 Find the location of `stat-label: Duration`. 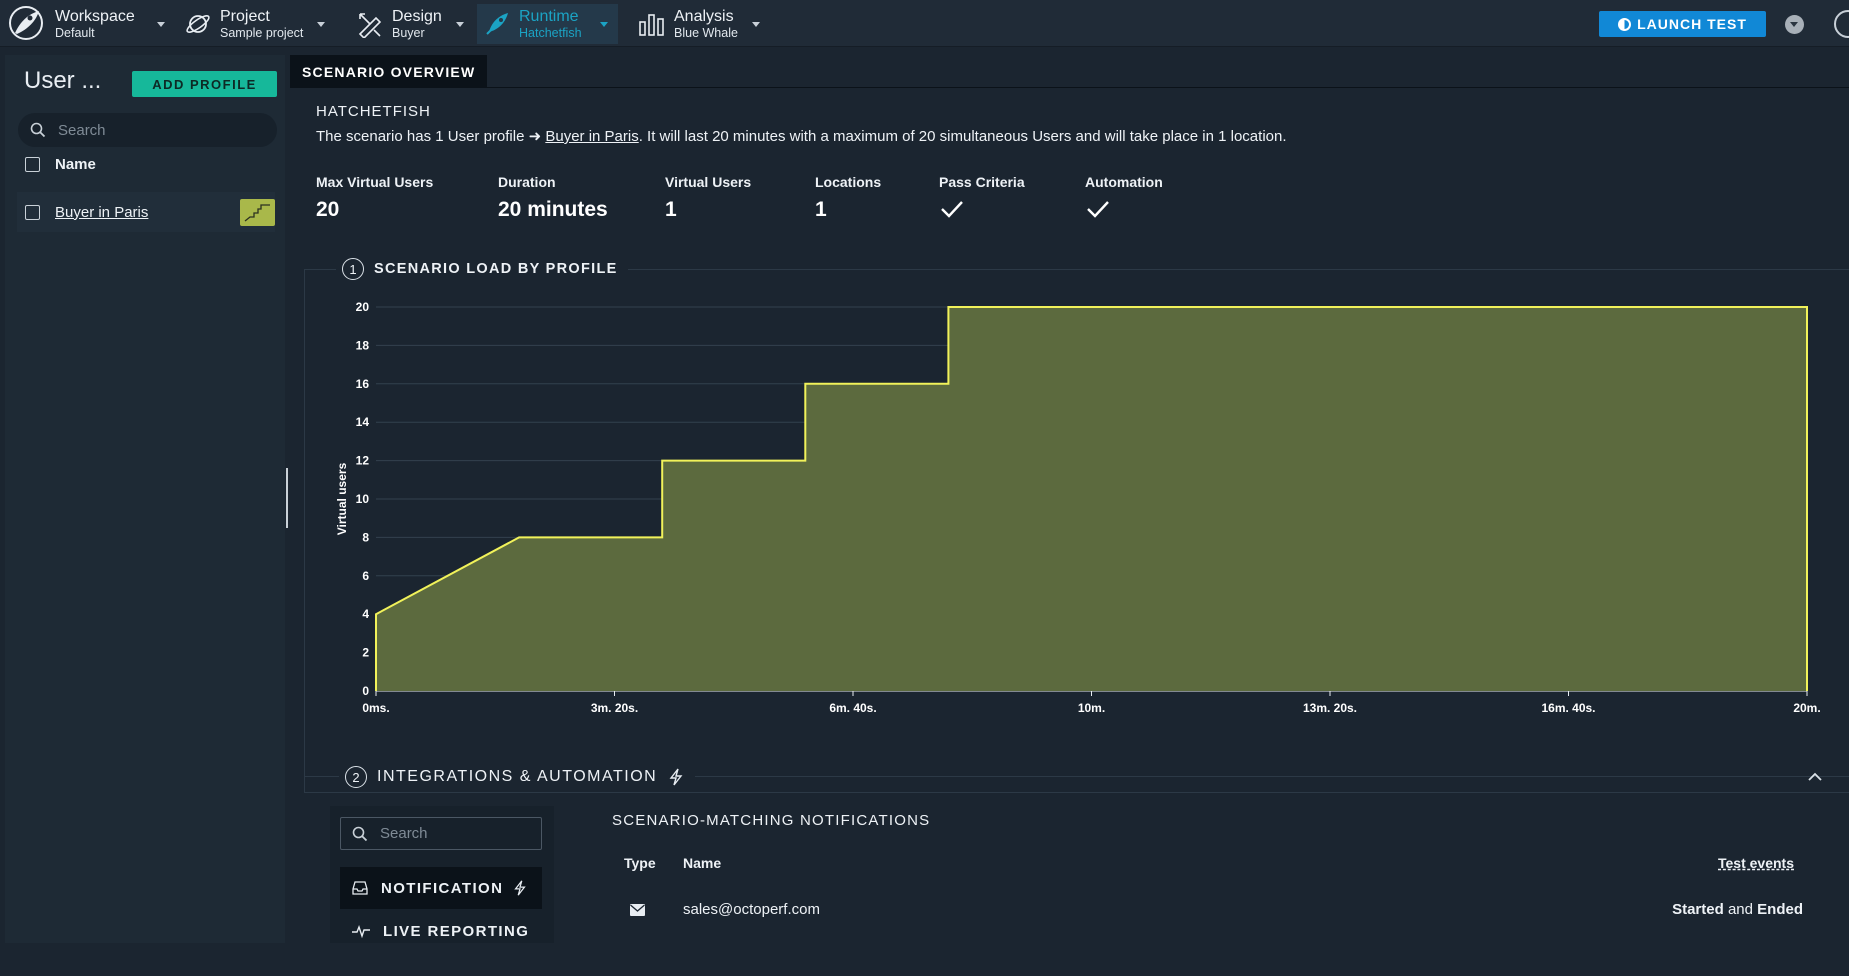

stat-label: Duration is located at coordinates (527, 182).